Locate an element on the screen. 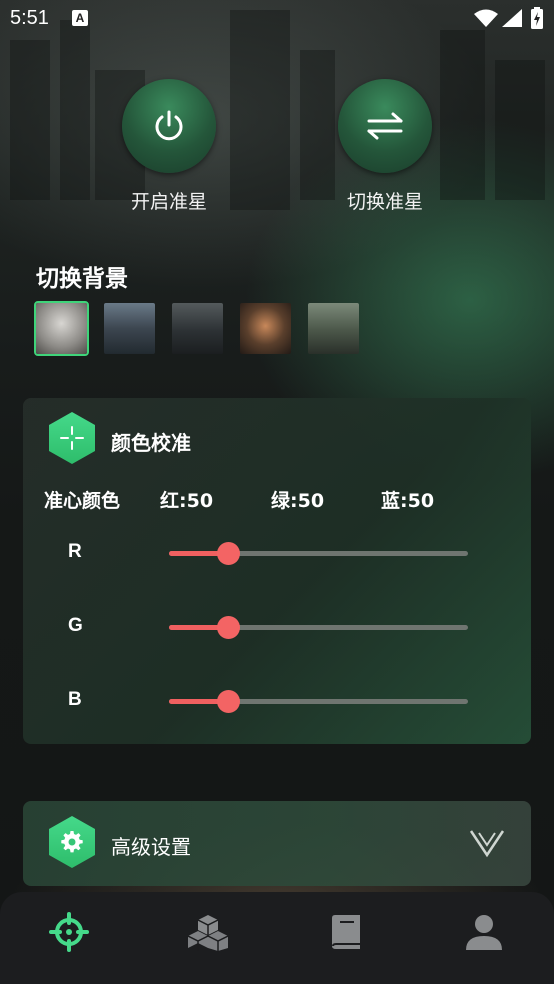 Image resolution: width=554 pixels, height=984 pixels. background-thumbnails is located at coordinates (197, 328).